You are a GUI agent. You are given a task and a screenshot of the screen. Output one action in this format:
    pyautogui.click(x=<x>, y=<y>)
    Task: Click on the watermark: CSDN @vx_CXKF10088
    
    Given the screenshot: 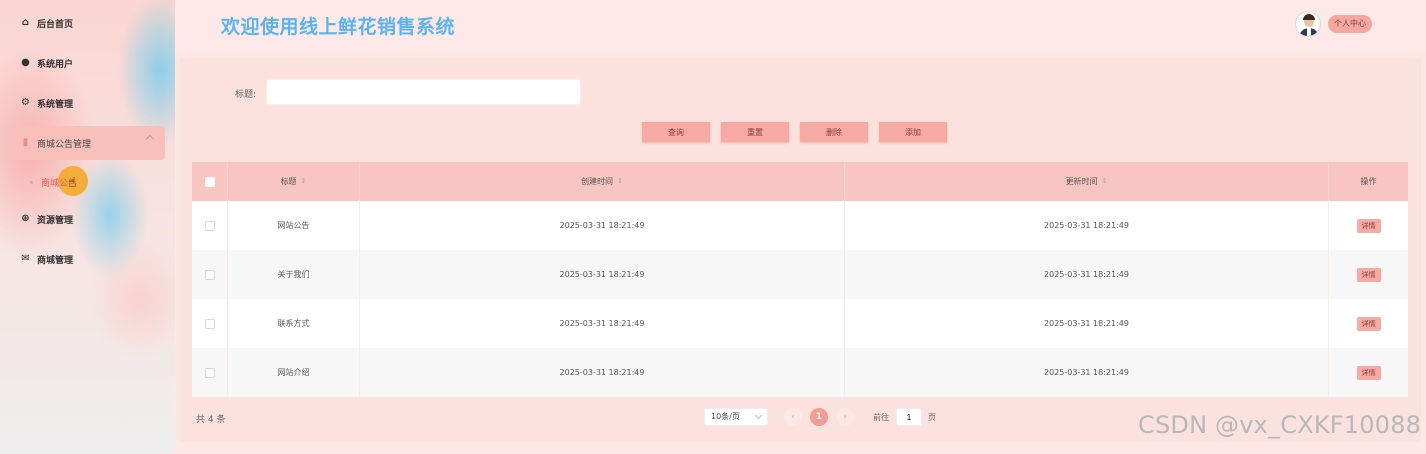 What is the action you would take?
    pyautogui.click(x=1280, y=425)
    